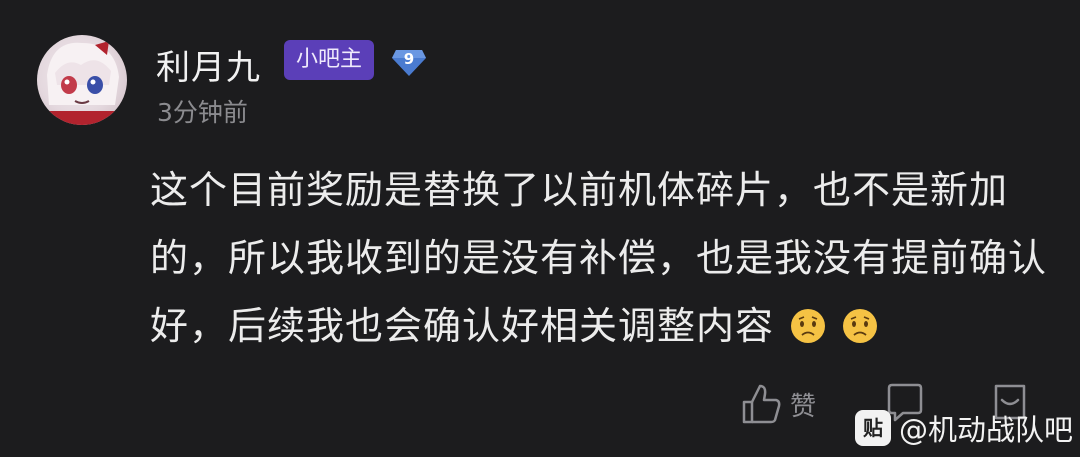 This screenshot has width=1080, height=457. What do you see at coordinates (873, 428) in the screenshot?
I see `tieba-logo-icon: 贴` at bounding box center [873, 428].